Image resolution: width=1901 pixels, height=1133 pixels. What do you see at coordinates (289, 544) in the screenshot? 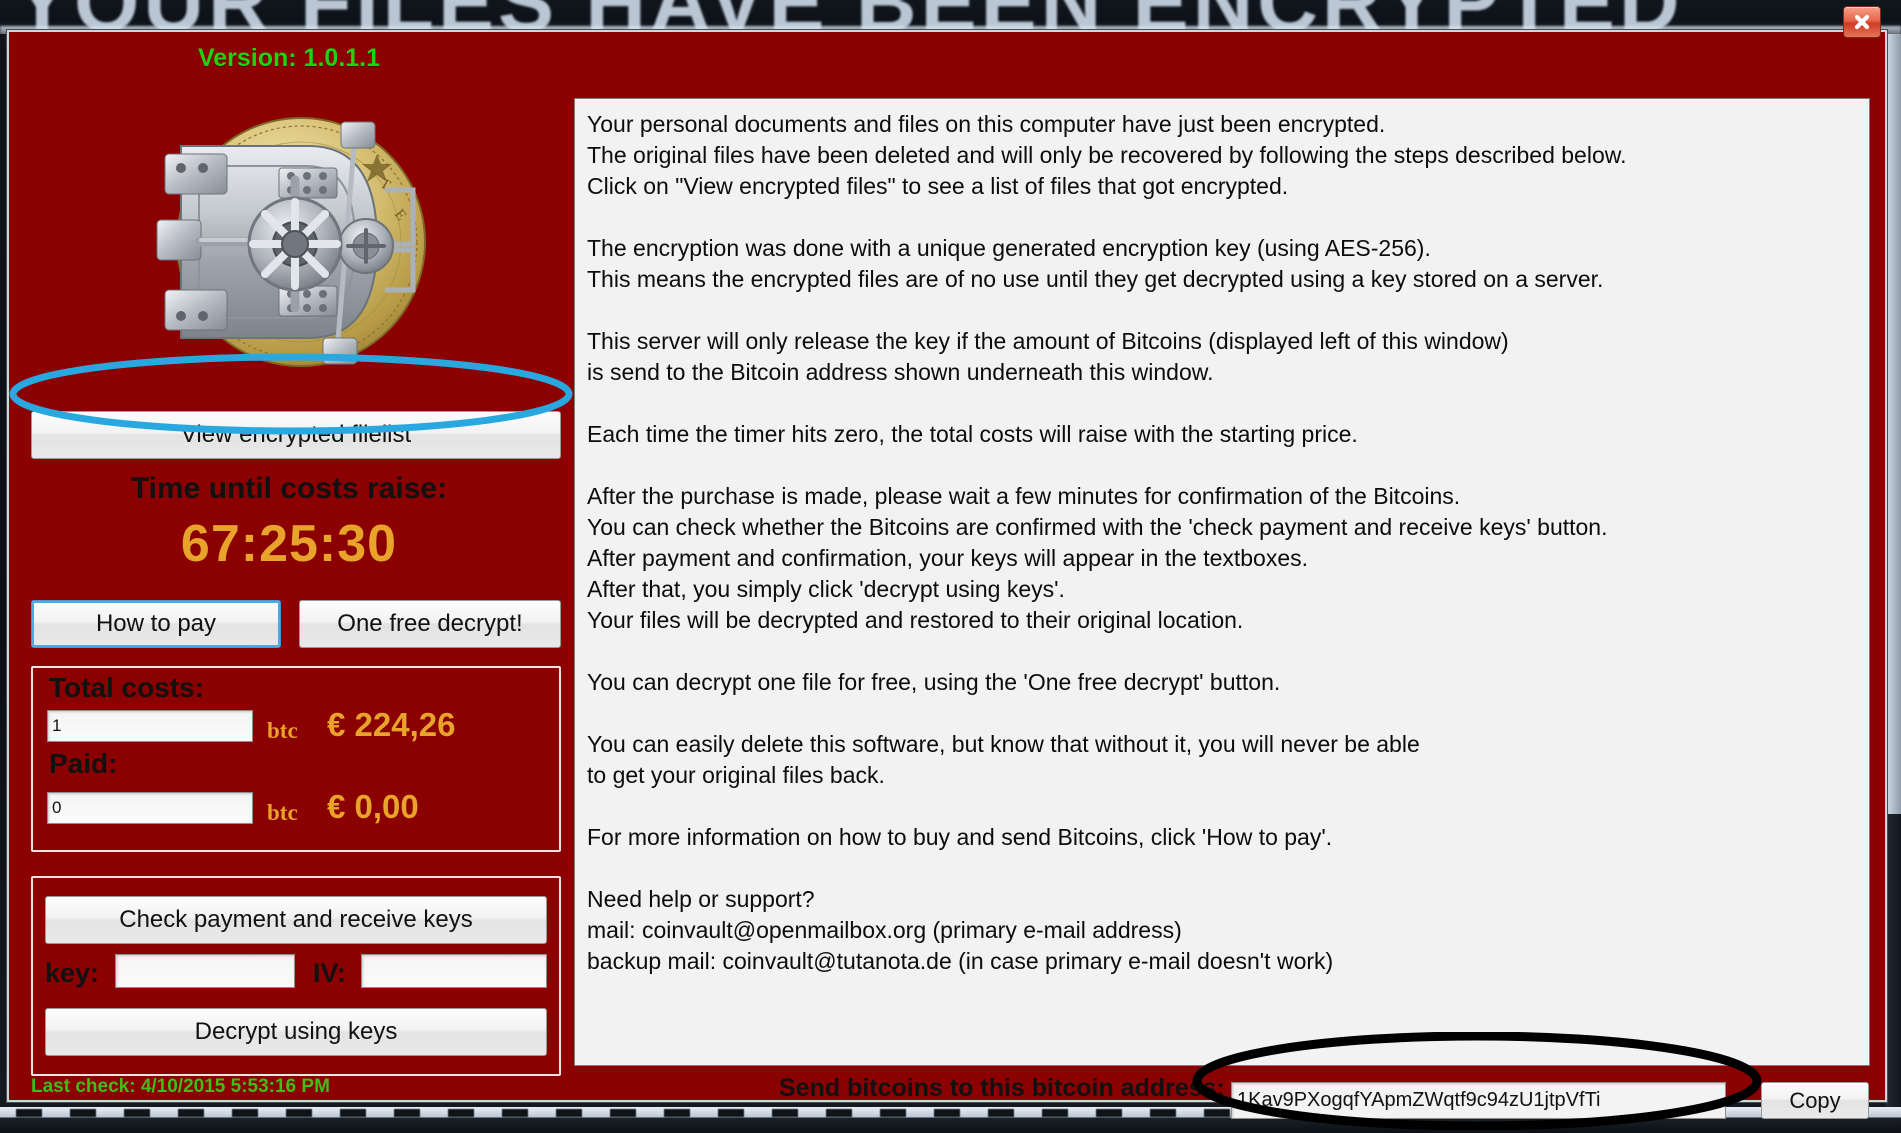
I see `timer-value: 67:25:30` at bounding box center [289, 544].